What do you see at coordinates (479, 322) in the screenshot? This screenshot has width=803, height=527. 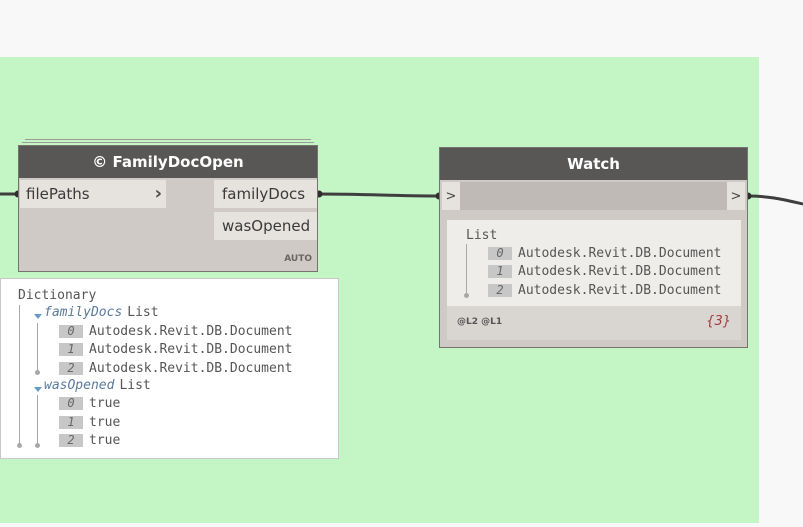 I see `list-levels: @L2 @L1` at bounding box center [479, 322].